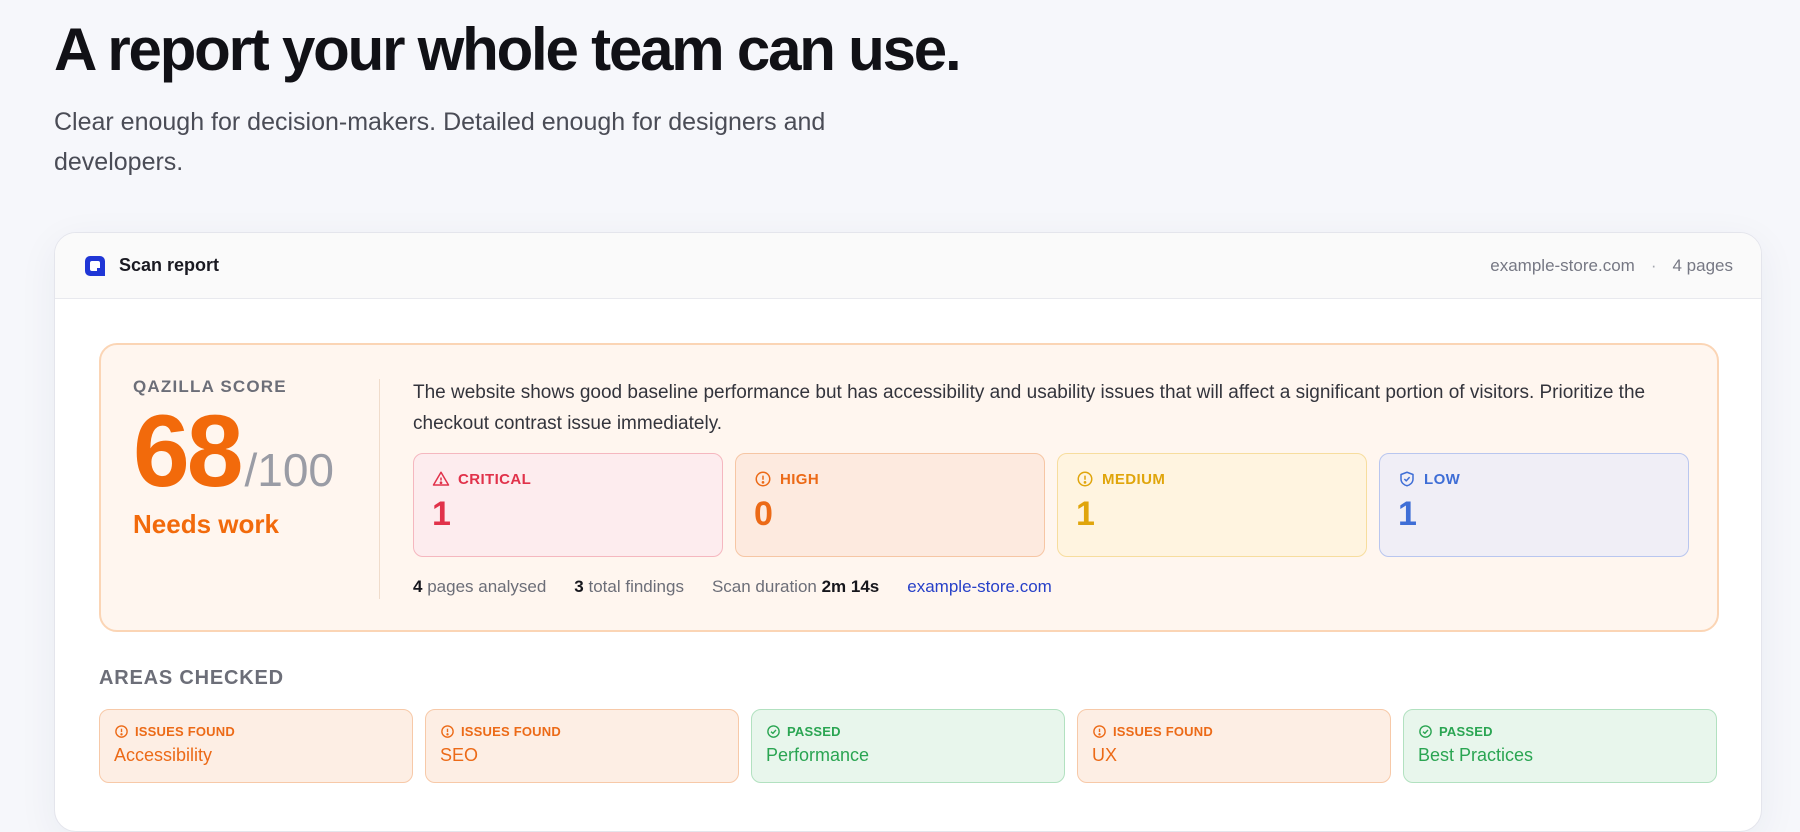  What do you see at coordinates (764, 586) in the screenshot?
I see `stat-duration-label: Scan duration` at bounding box center [764, 586].